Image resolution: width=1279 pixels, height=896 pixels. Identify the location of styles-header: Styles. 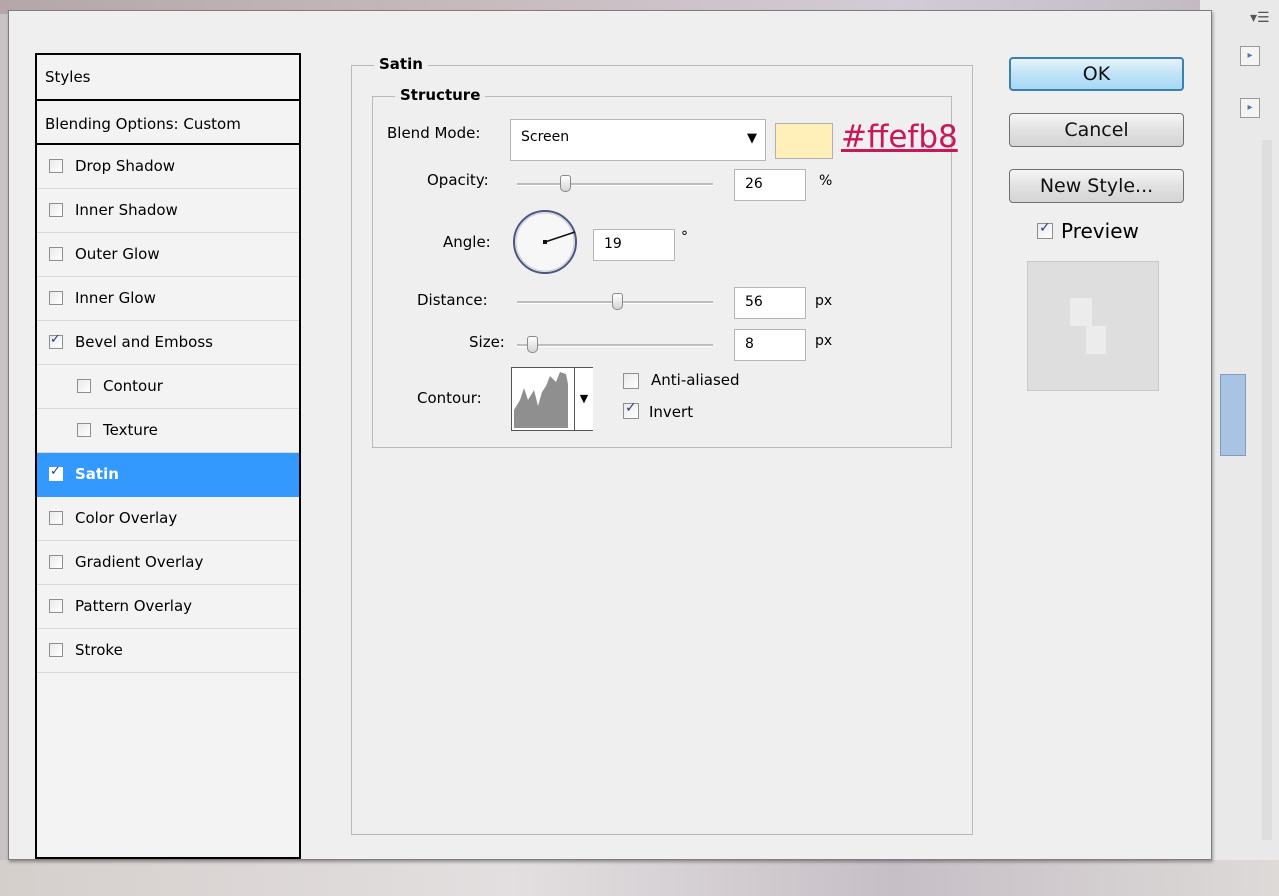
(168, 78).